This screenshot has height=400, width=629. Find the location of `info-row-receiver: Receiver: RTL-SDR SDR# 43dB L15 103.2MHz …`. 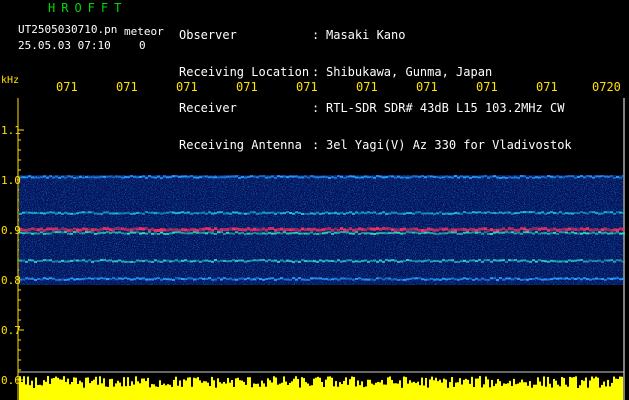

info-row-receiver: Receiver: RTL-SDR SDR# 43dB L15 103.2MHz … is located at coordinates (375, 108).